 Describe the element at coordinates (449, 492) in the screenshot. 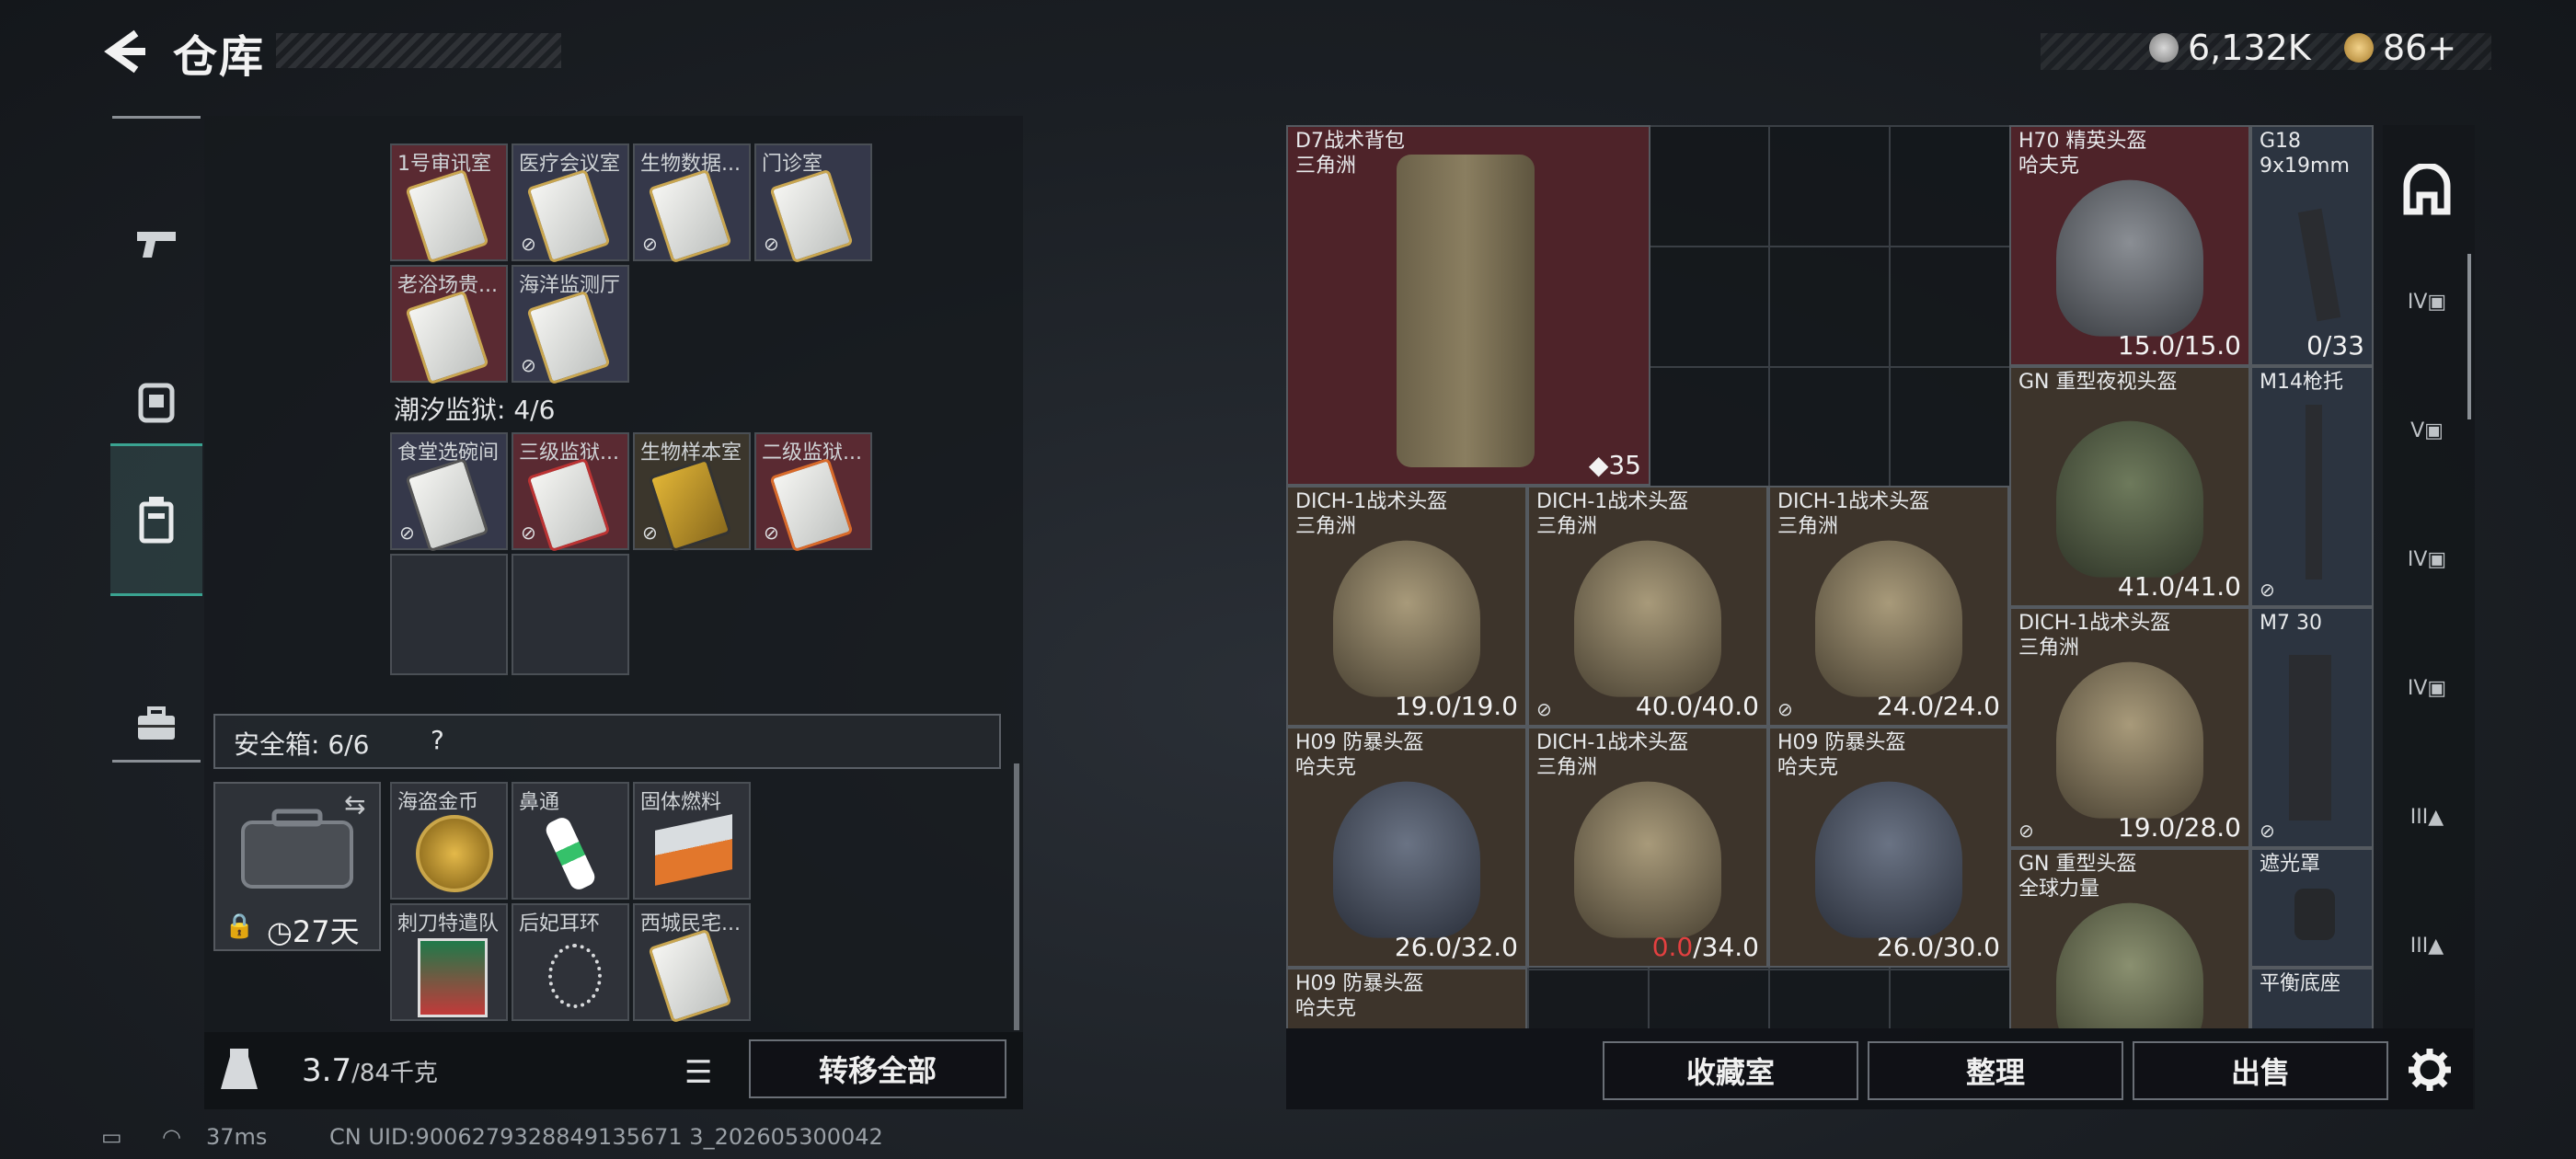

I see `key-slot: 食堂选碗间 ⊘` at that location.